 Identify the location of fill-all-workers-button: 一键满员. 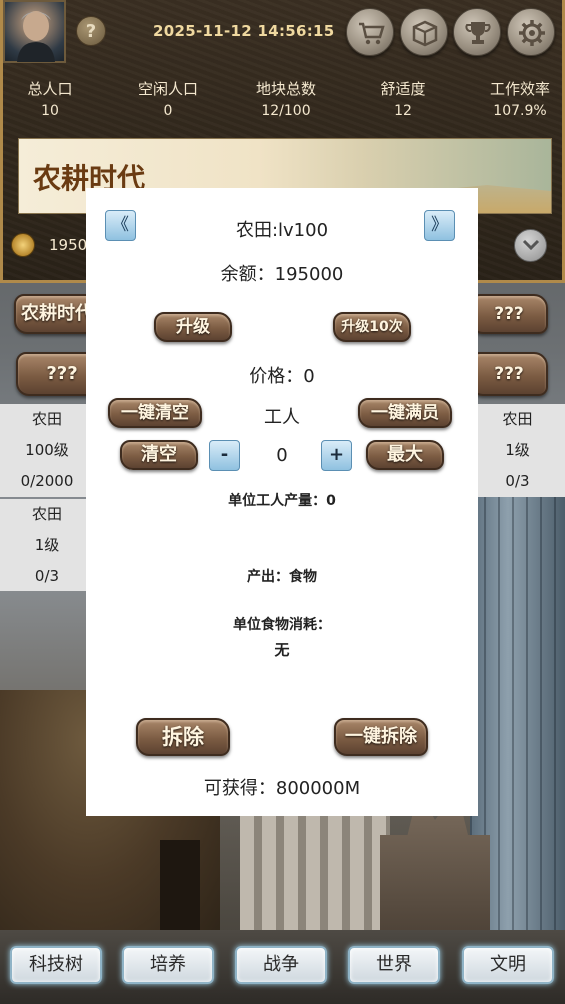
(405, 413).